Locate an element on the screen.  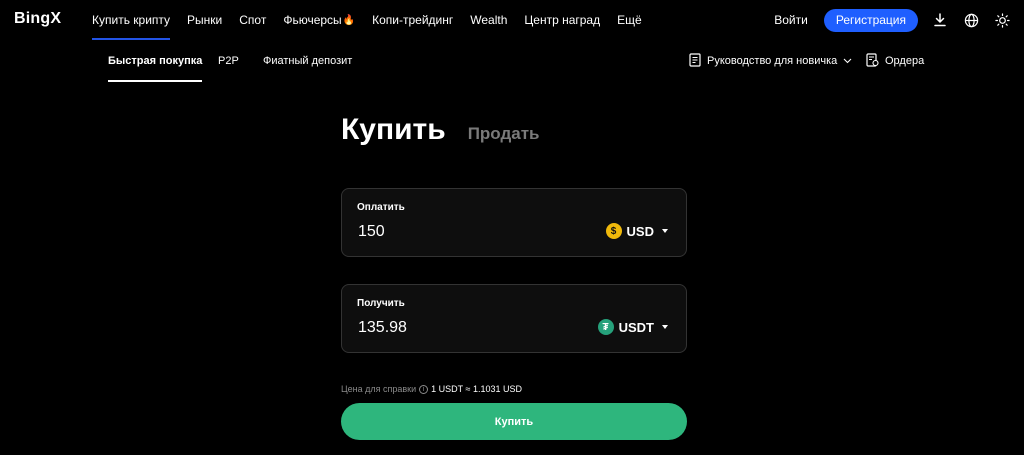
nav-item-futures: Фьючерсы 🔥 is located at coordinates (319, 20).